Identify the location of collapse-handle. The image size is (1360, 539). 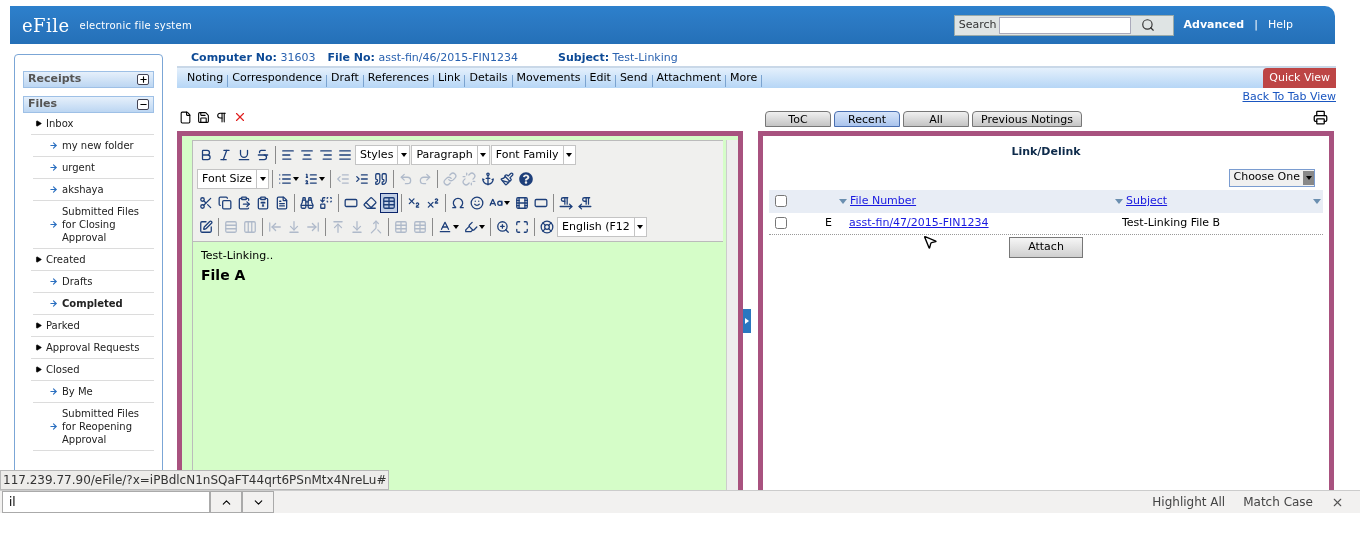
(747, 321).